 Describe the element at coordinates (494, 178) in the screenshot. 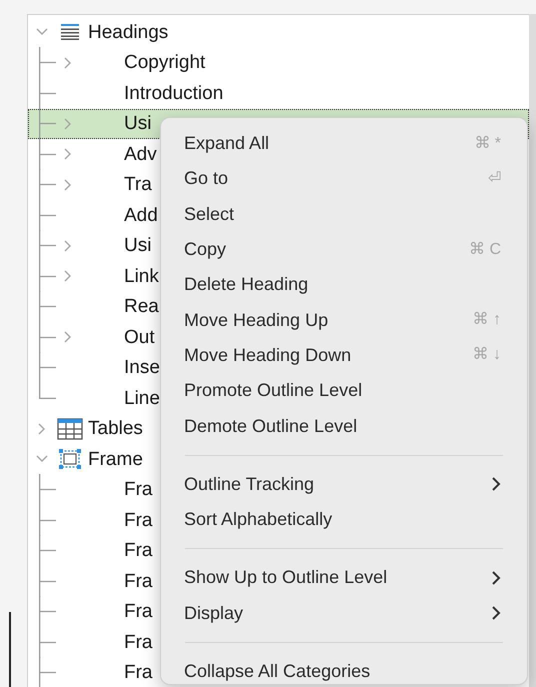

I see `shortcut-label: ⏎` at that location.